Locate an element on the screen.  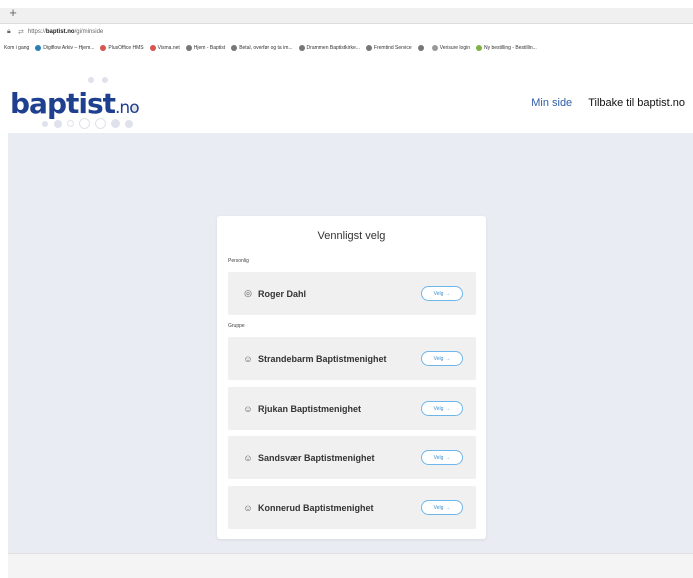
group-row-strandebarm: ☺ Strandebarm Baptistmenighet Velg → is located at coordinates (352, 358).